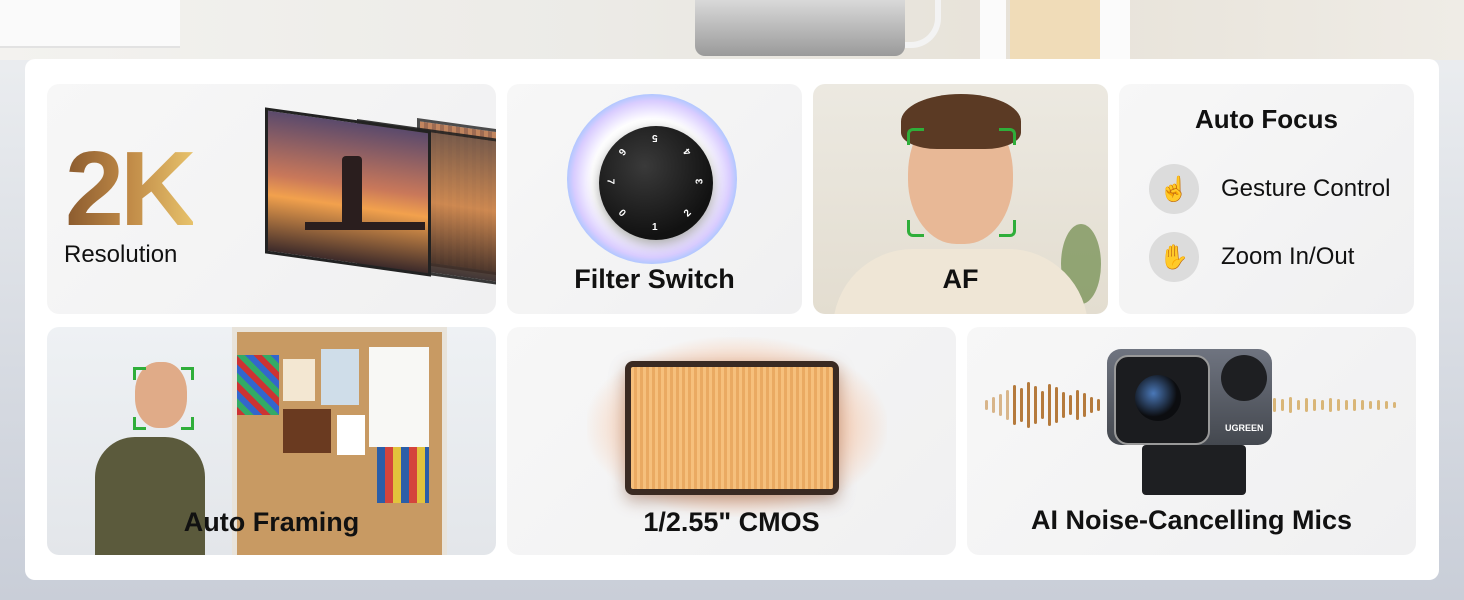 The image size is (1464, 600). I want to click on webcam-lens, so click(1158, 398).